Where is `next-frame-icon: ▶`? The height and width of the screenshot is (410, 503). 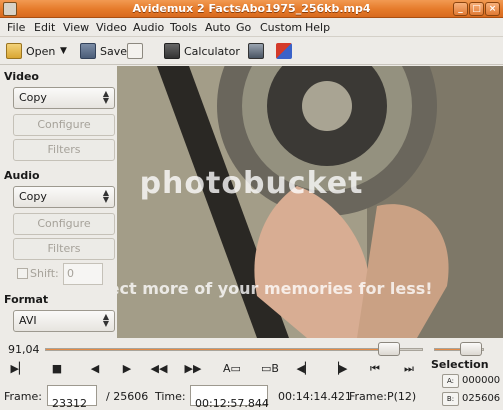 next-frame-icon: ▶ is located at coordinates (127, 369).